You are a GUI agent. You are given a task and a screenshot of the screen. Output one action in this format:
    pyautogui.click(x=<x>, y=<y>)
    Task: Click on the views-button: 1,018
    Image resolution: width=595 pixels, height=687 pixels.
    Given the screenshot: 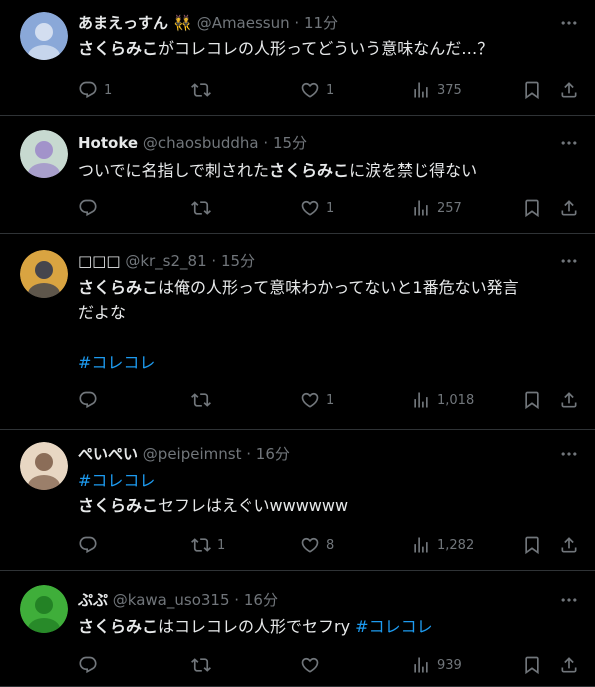 What is the action you would take?
    pyautogui.click(x=442, y=400)
    